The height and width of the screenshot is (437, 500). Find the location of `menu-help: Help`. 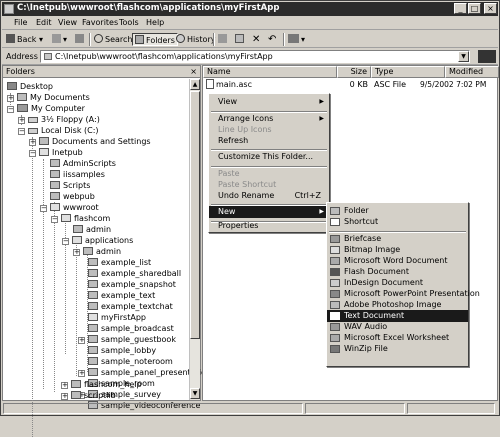

menu-help: Help is located at coordinates (155, 22).